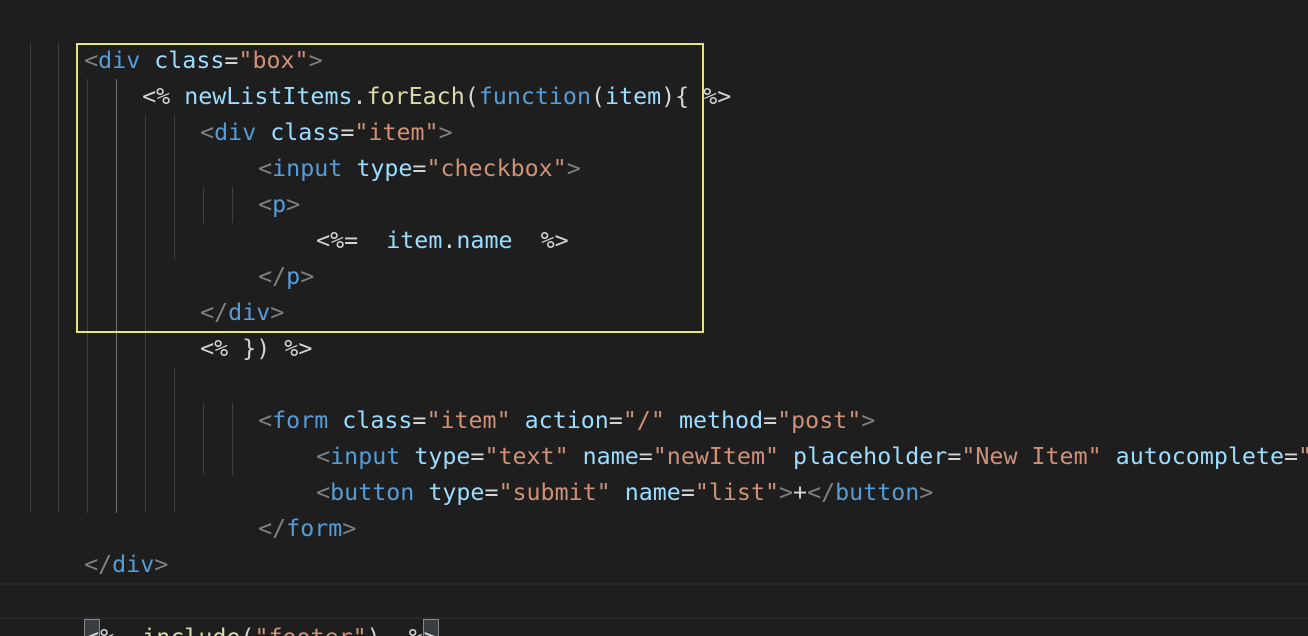 The height and width of the screenshot is (636, 1308). Describe the element at coordinates (256, 348) in the screenshot. I see `token: })` at that location.